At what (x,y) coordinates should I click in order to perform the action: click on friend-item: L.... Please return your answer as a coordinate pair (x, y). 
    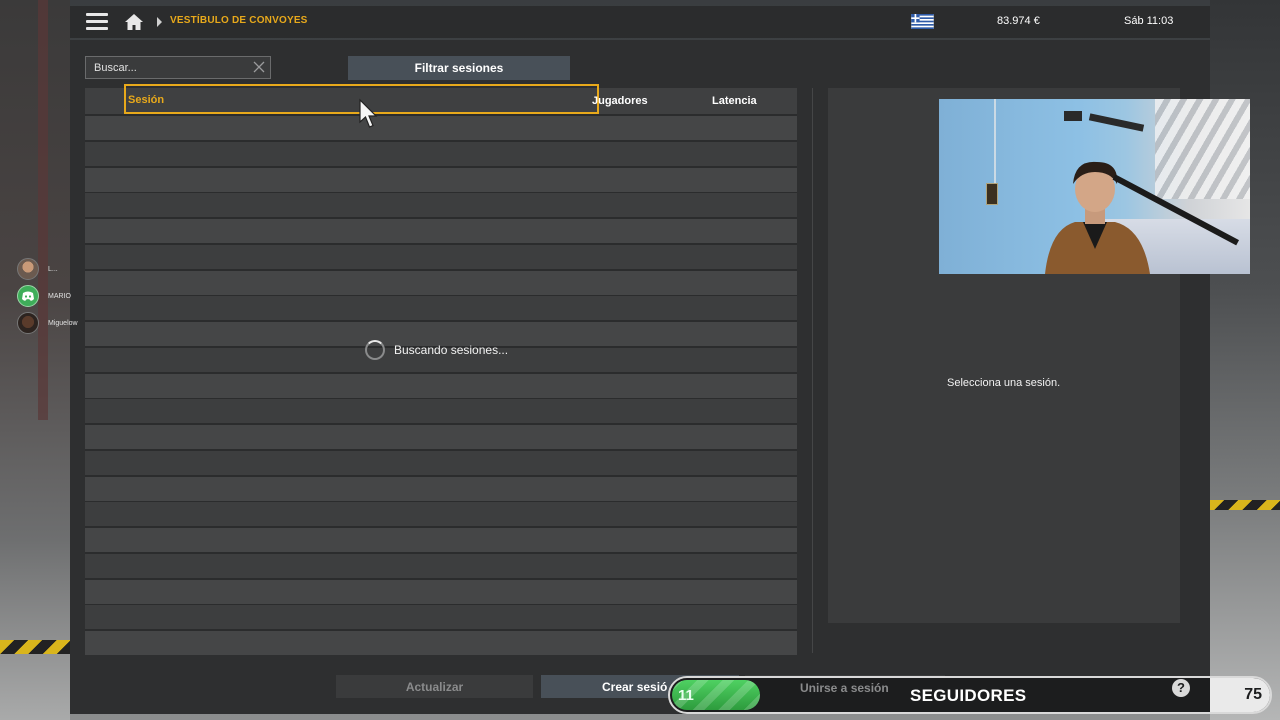
    Looking at the image, I should click on (47, 269).